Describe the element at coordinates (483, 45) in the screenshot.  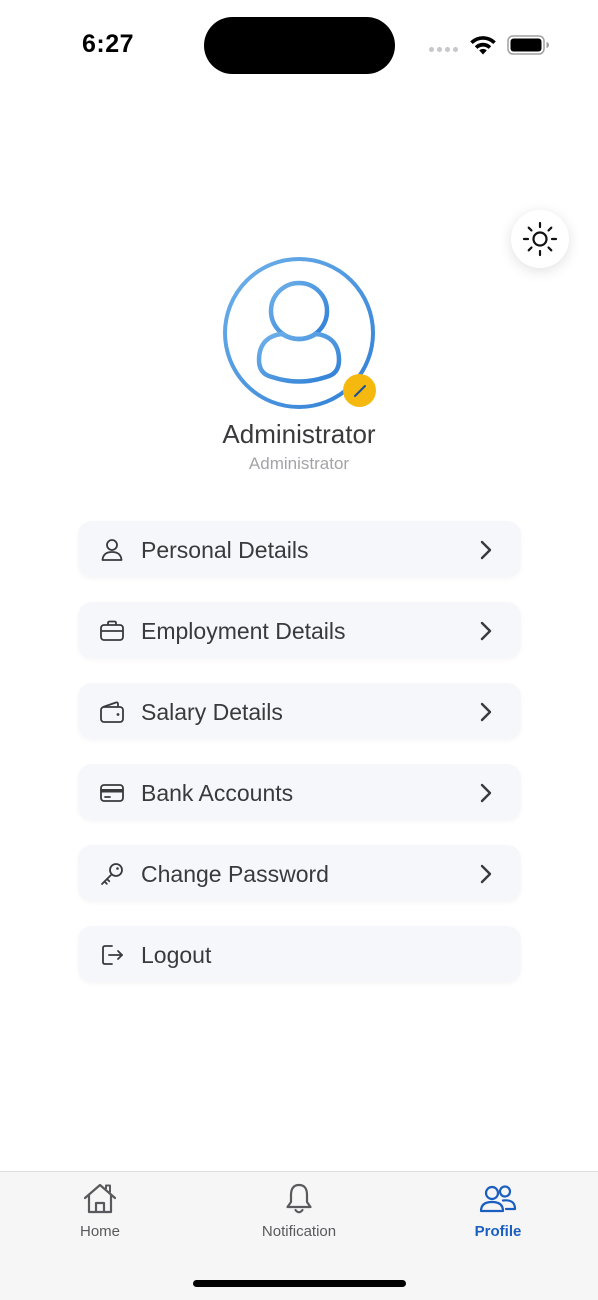
I see `wifi-icon` at that location.